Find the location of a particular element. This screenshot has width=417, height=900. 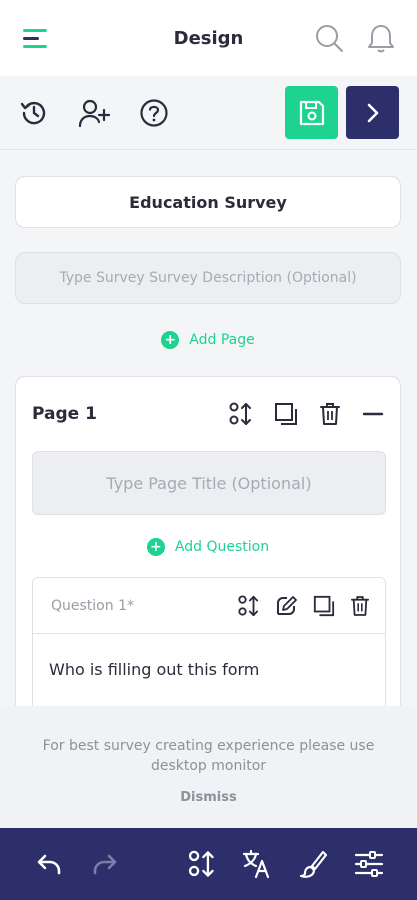

add-user-icon is located at coordinates (94, 113).